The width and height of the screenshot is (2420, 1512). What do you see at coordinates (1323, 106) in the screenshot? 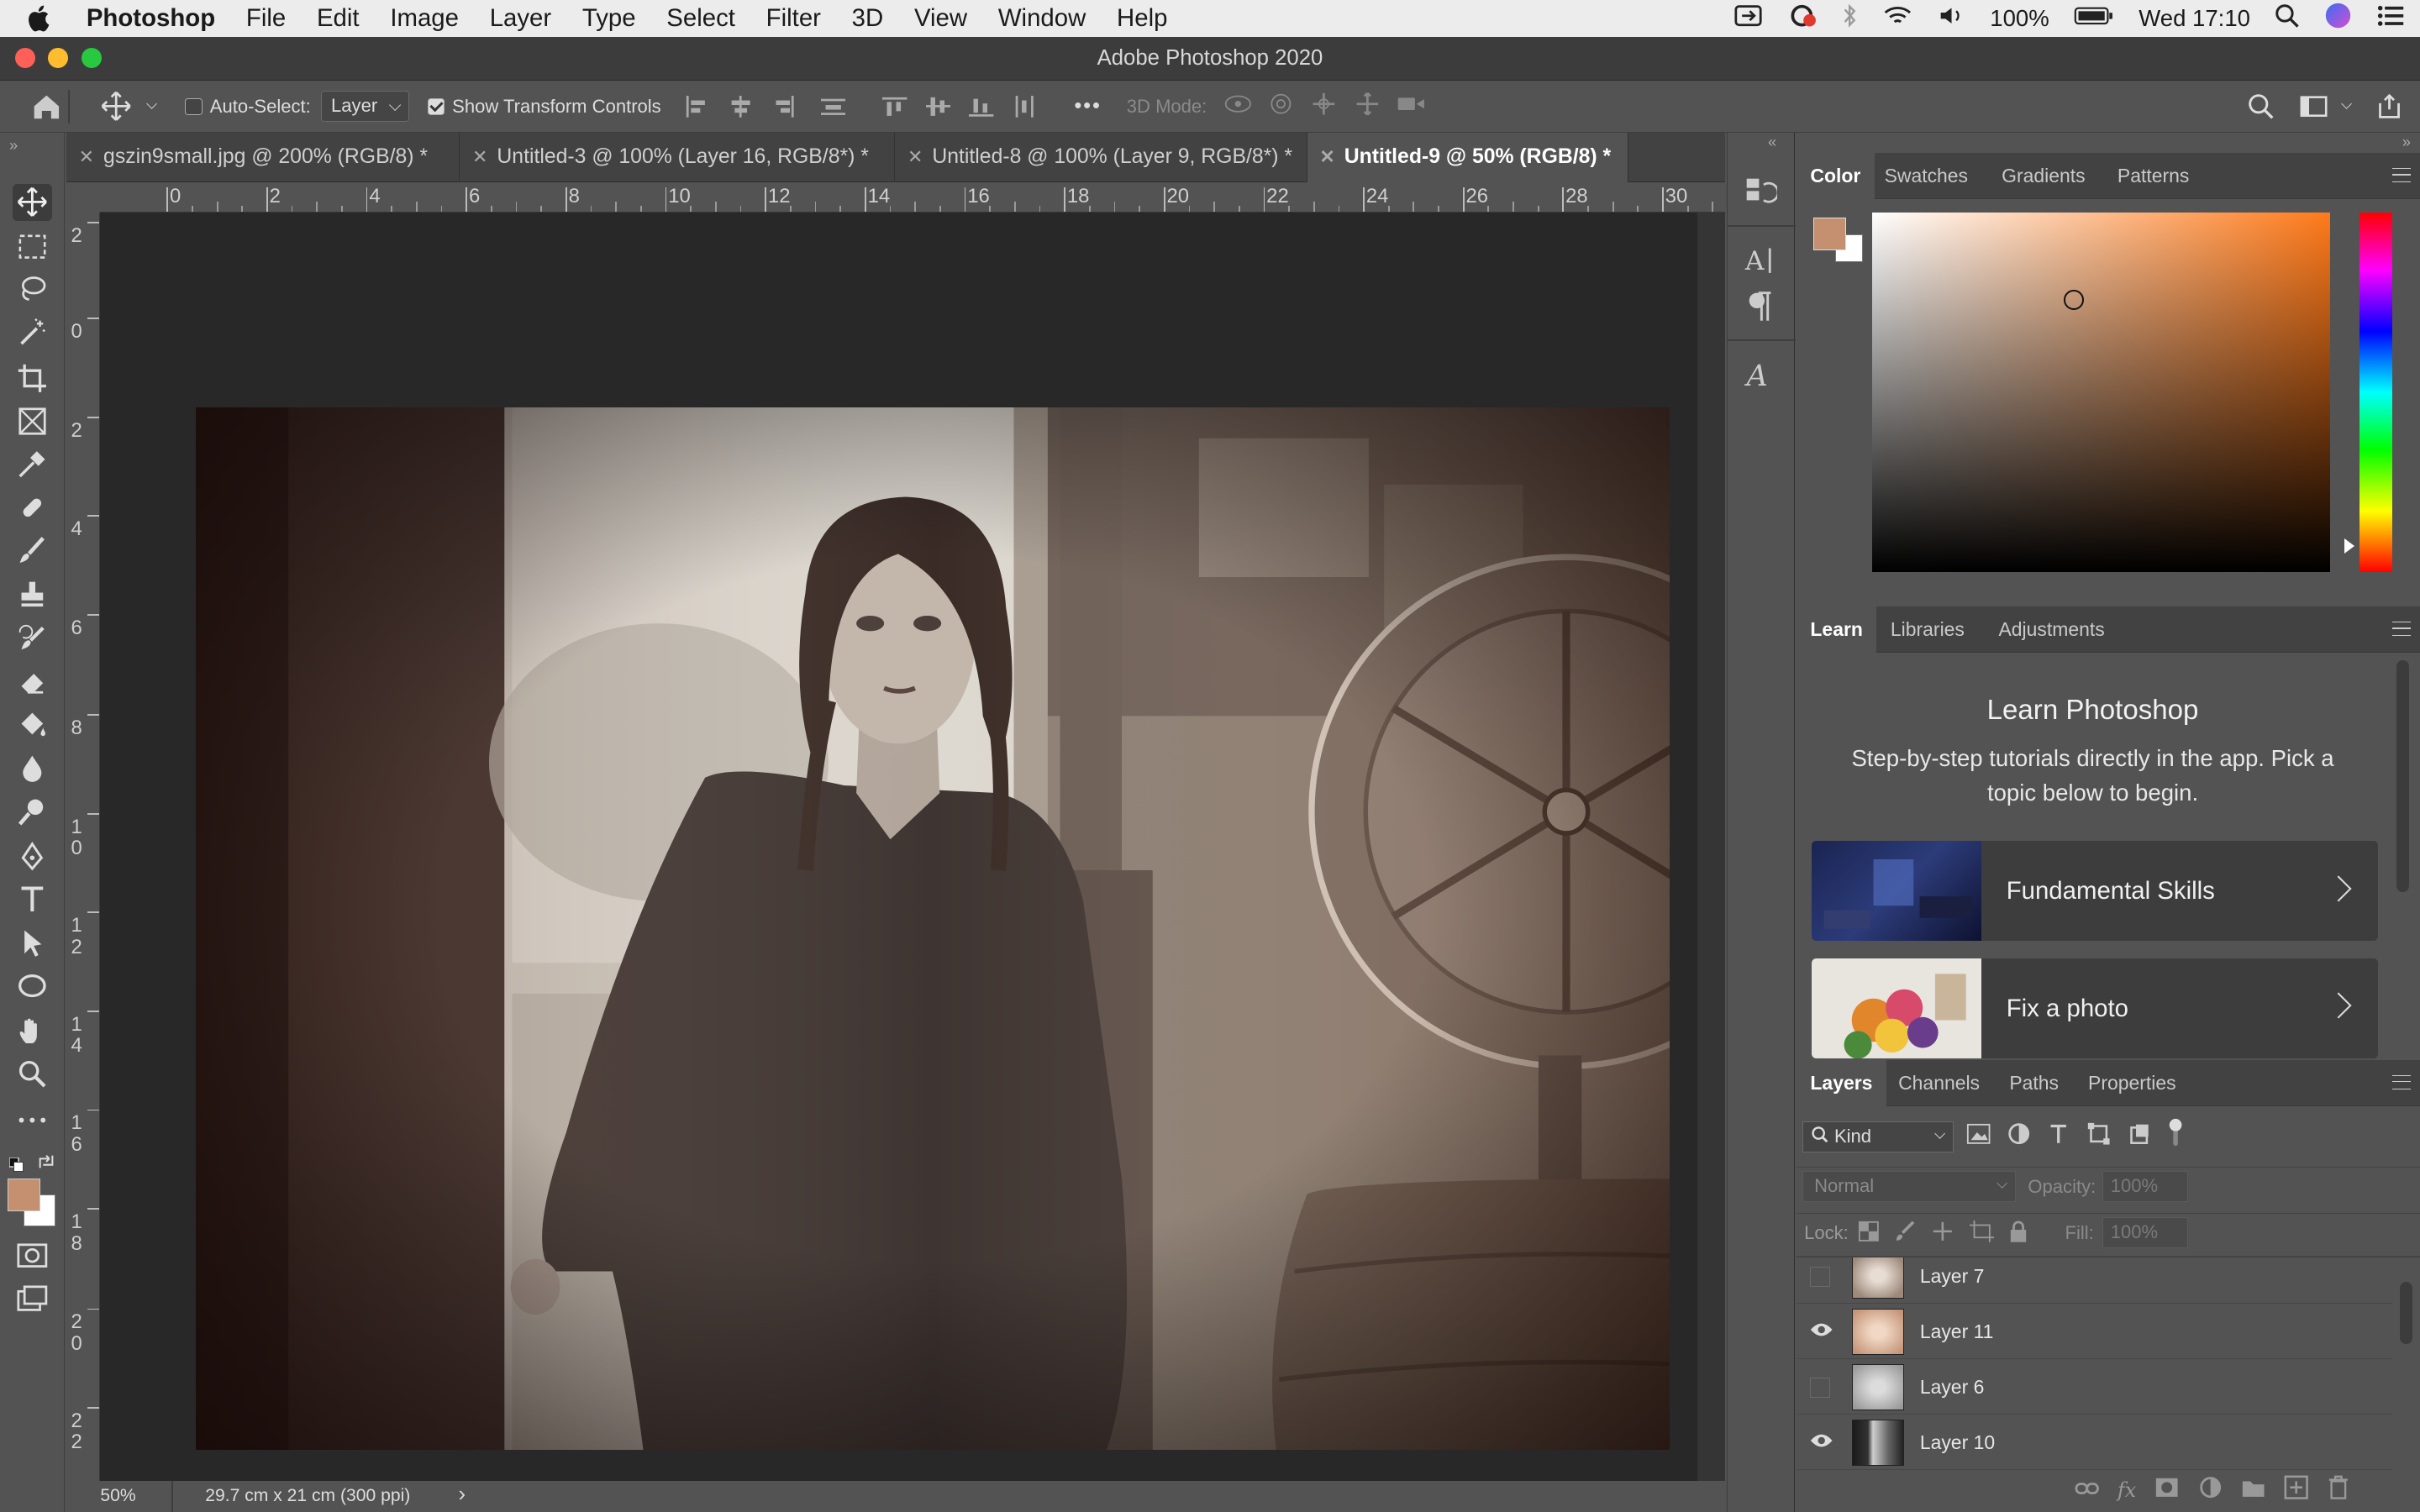
I see `3d-pan-icon` at bounding box center [1323, 106].